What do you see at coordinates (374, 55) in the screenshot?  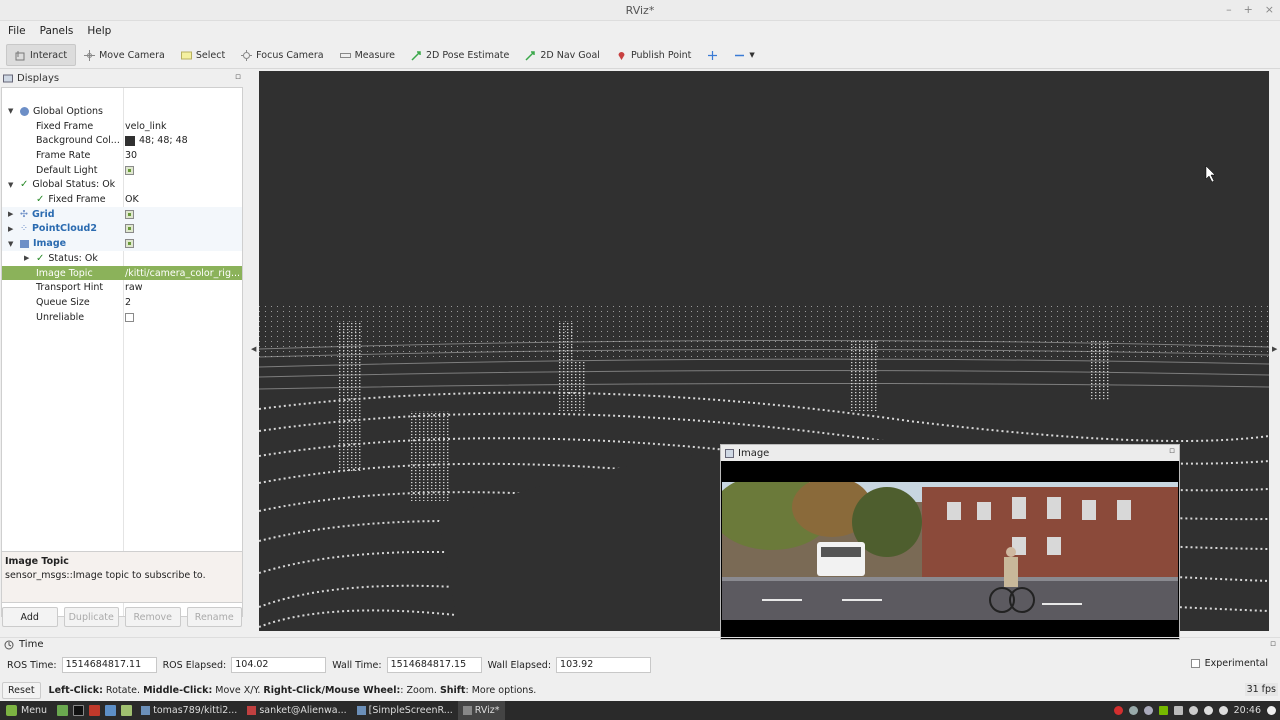 I see `tool-measure-label: Measure` at bounding box center [374, 55].